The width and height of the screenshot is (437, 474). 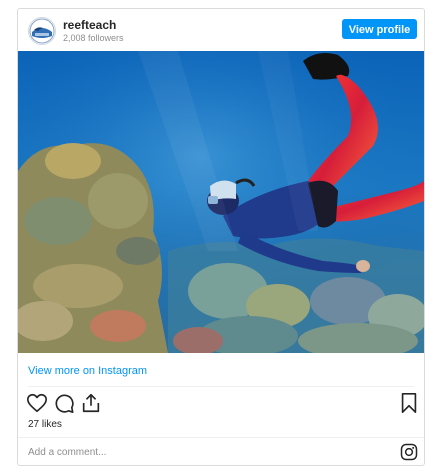 I want to click on share-icon, so click(x=91, y=403).